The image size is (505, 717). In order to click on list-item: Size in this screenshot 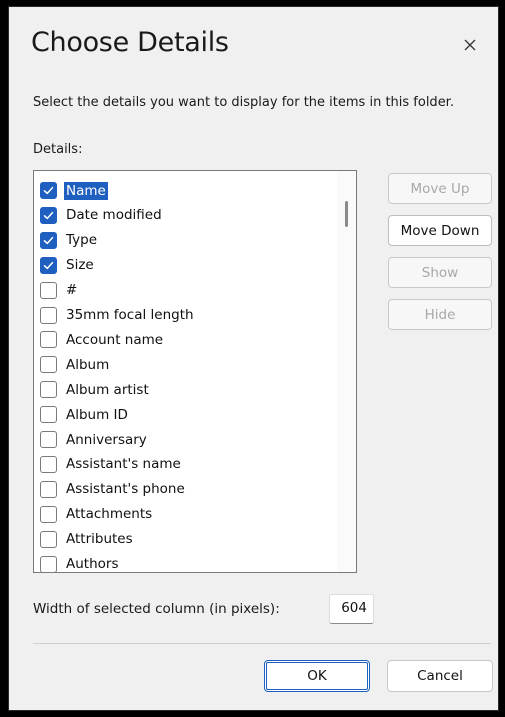, I will do `click(68, 265)`.